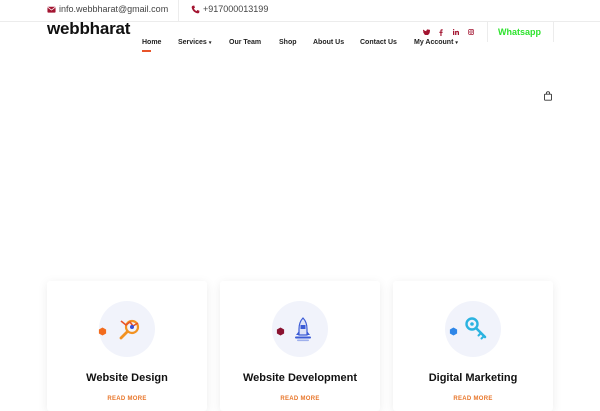  What do you see at coordinates (471, 32) in the screenshot?
I see `instagram-icon` at bounding box center [471, 32].